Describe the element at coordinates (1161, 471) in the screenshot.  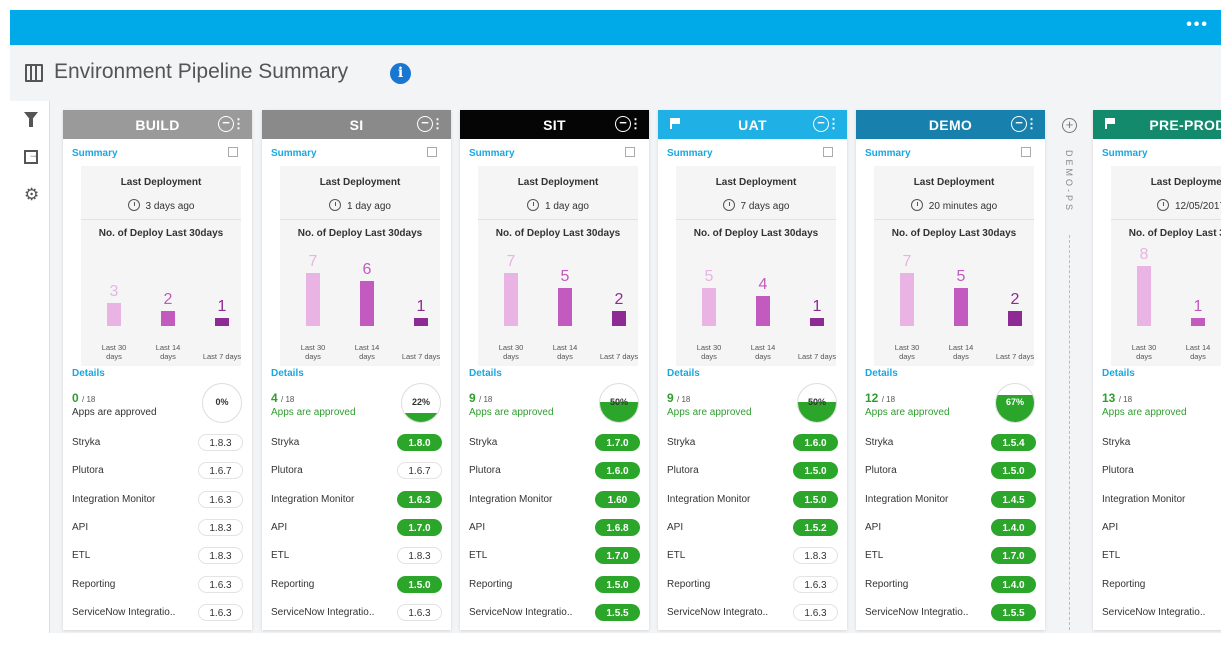
I see `app-row: Plutora` at that location.